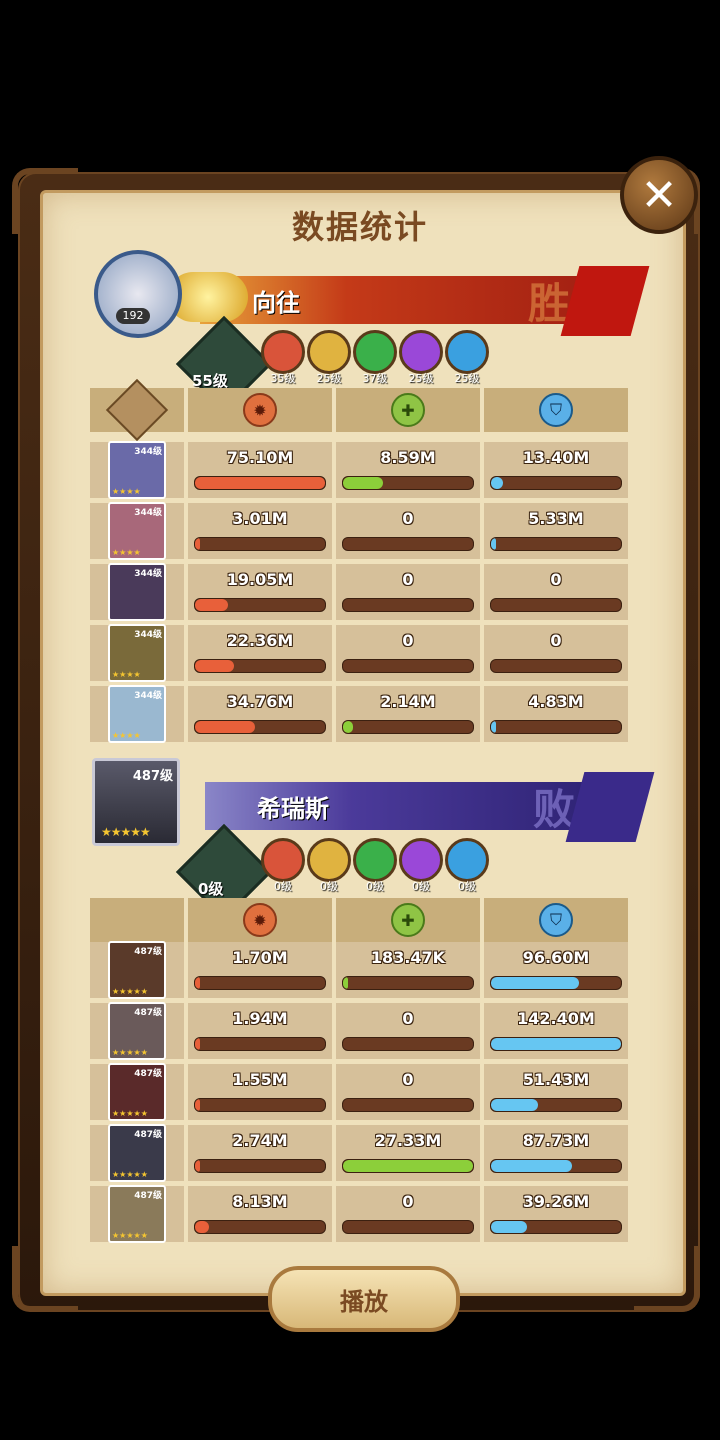  I want to click on header-heal: ✚, so click(408, 920).